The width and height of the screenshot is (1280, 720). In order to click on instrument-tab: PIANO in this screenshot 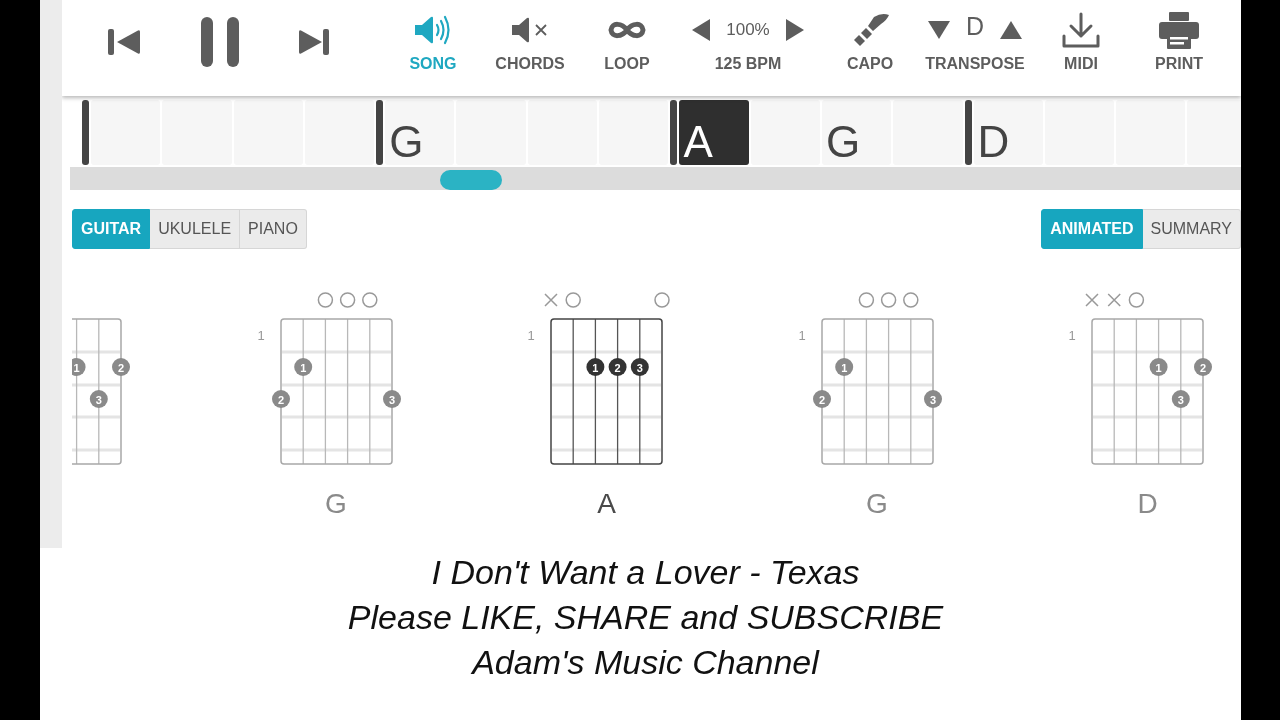, I will do `click(273, 229)`.